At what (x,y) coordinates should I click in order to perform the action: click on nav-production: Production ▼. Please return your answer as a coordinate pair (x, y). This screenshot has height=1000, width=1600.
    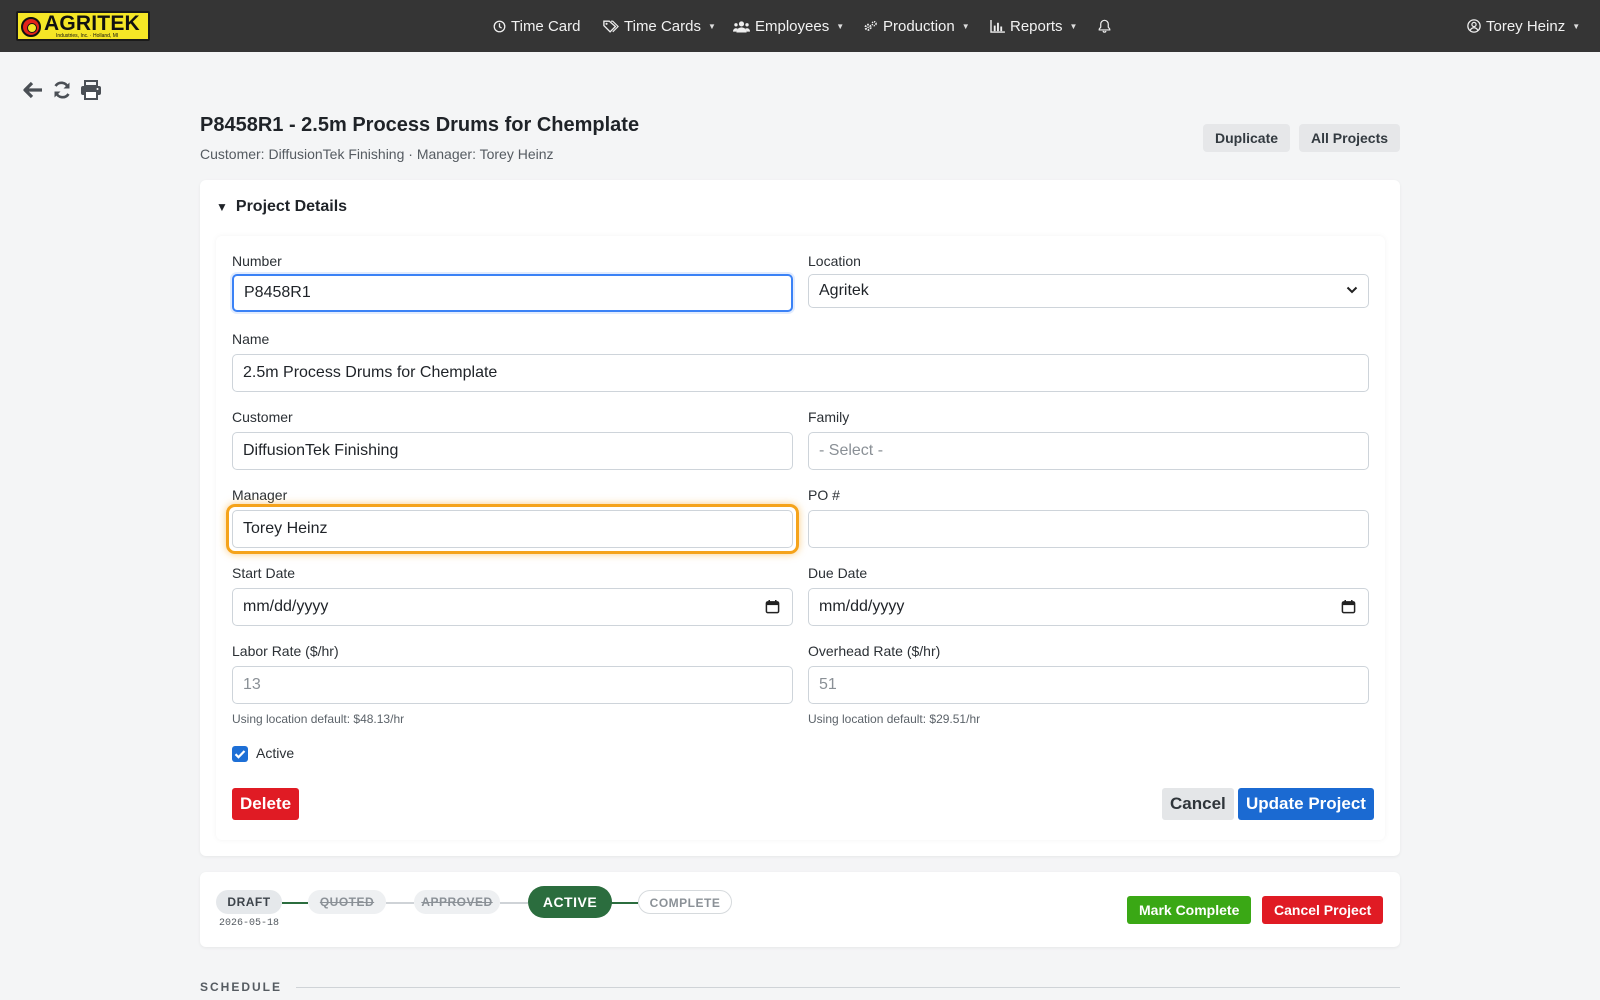
    Looking at the image, I should click on (916, 26).